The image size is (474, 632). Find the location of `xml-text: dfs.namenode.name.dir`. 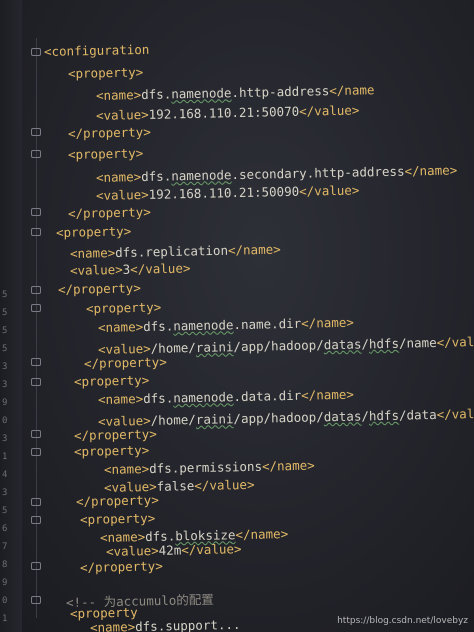

xml-text: dfs.namenode.name.dir is located at coordinates (222, 325).